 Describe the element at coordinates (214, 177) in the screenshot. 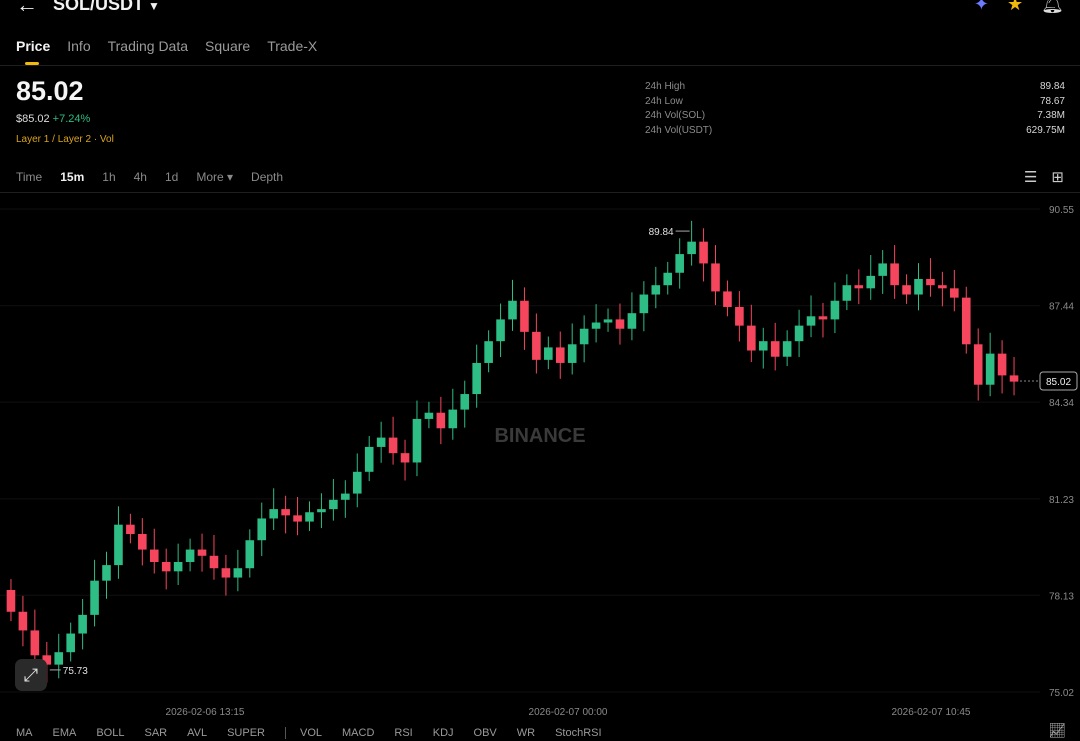

I see `interval-more: More ▾` at that location.